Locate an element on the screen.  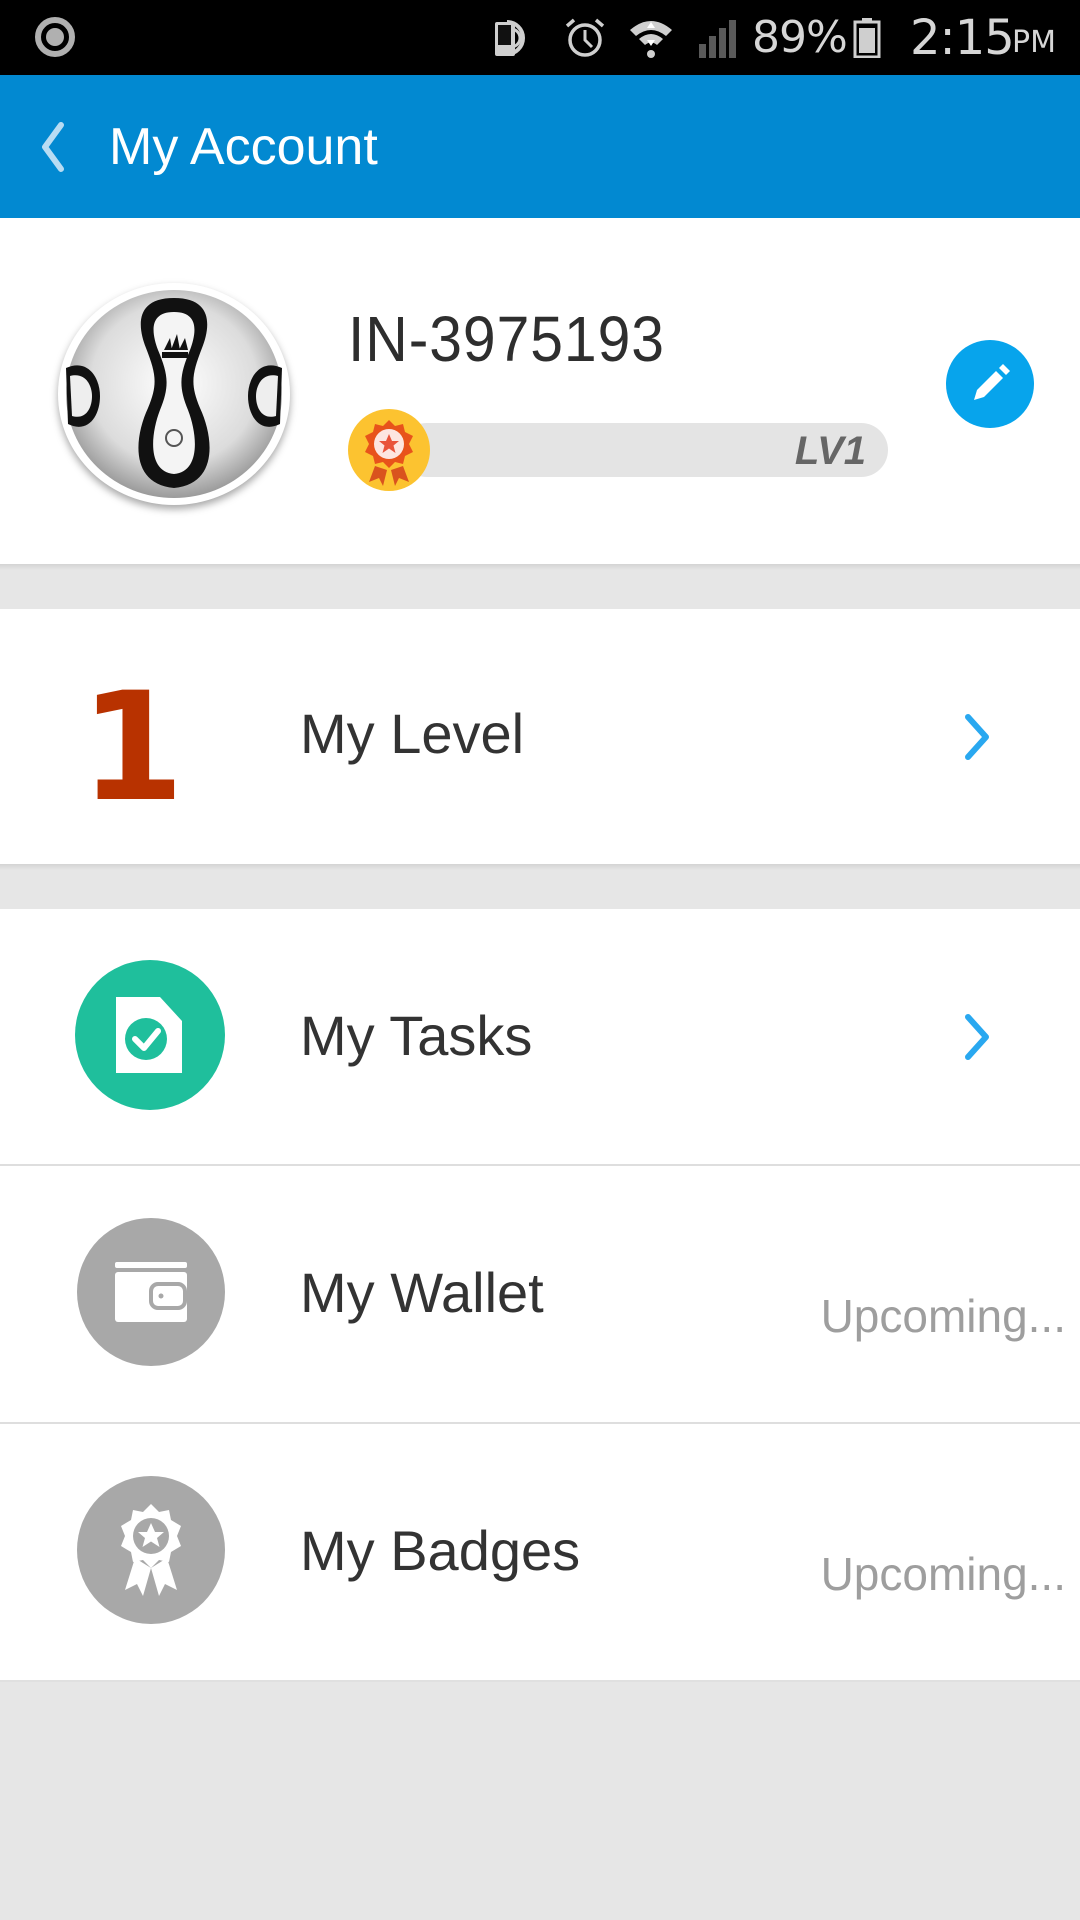
nfc-icon is located at coordinates (510, 38).